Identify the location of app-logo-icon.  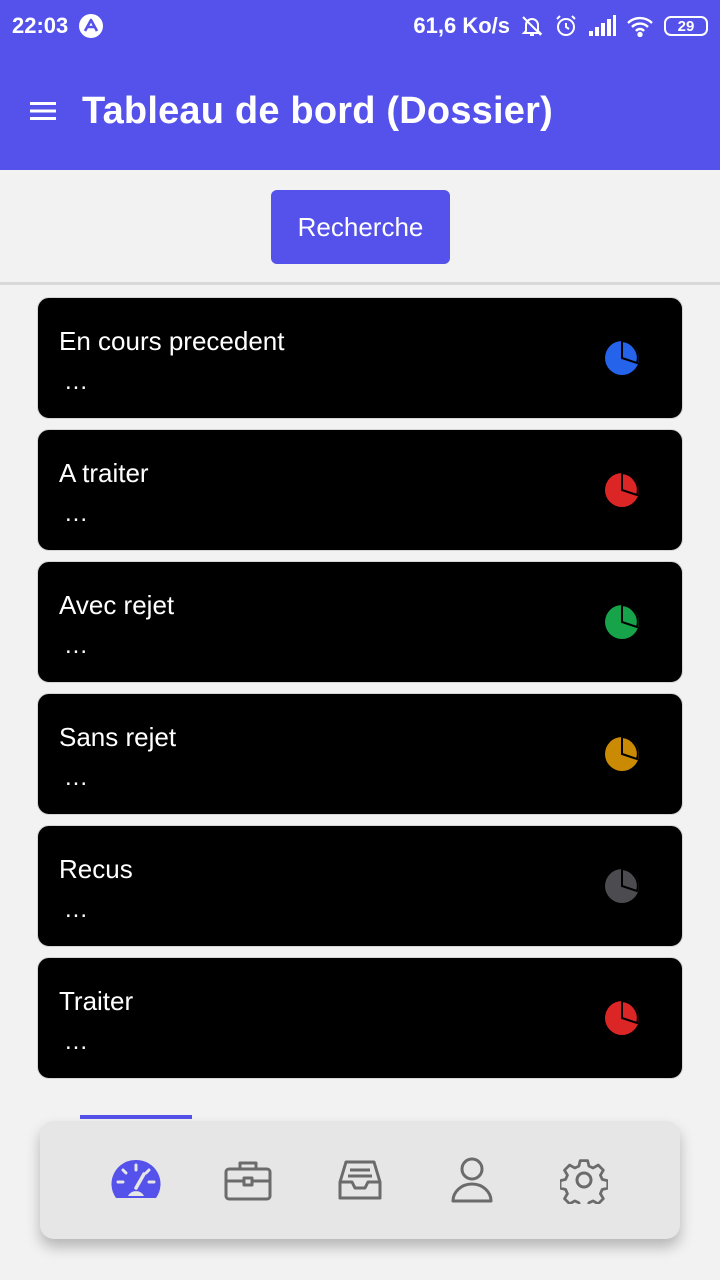
(91, 26).